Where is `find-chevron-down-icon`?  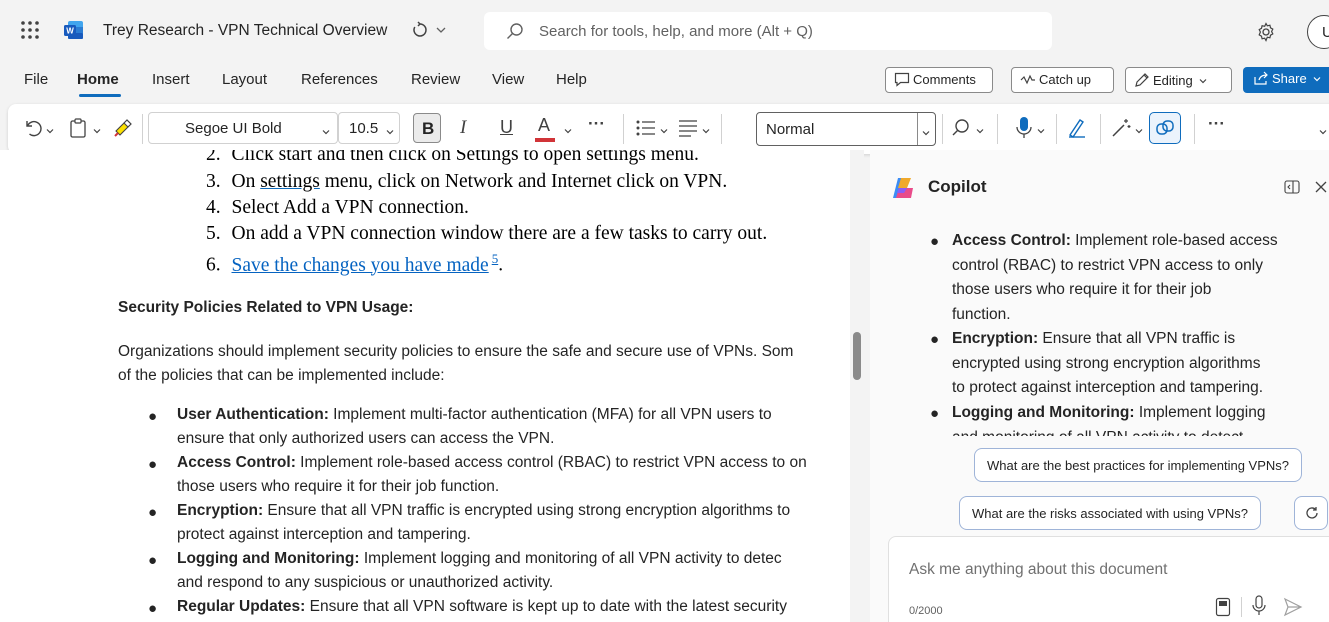 find-chevron-down-icon is located at coordinates (980, 128).